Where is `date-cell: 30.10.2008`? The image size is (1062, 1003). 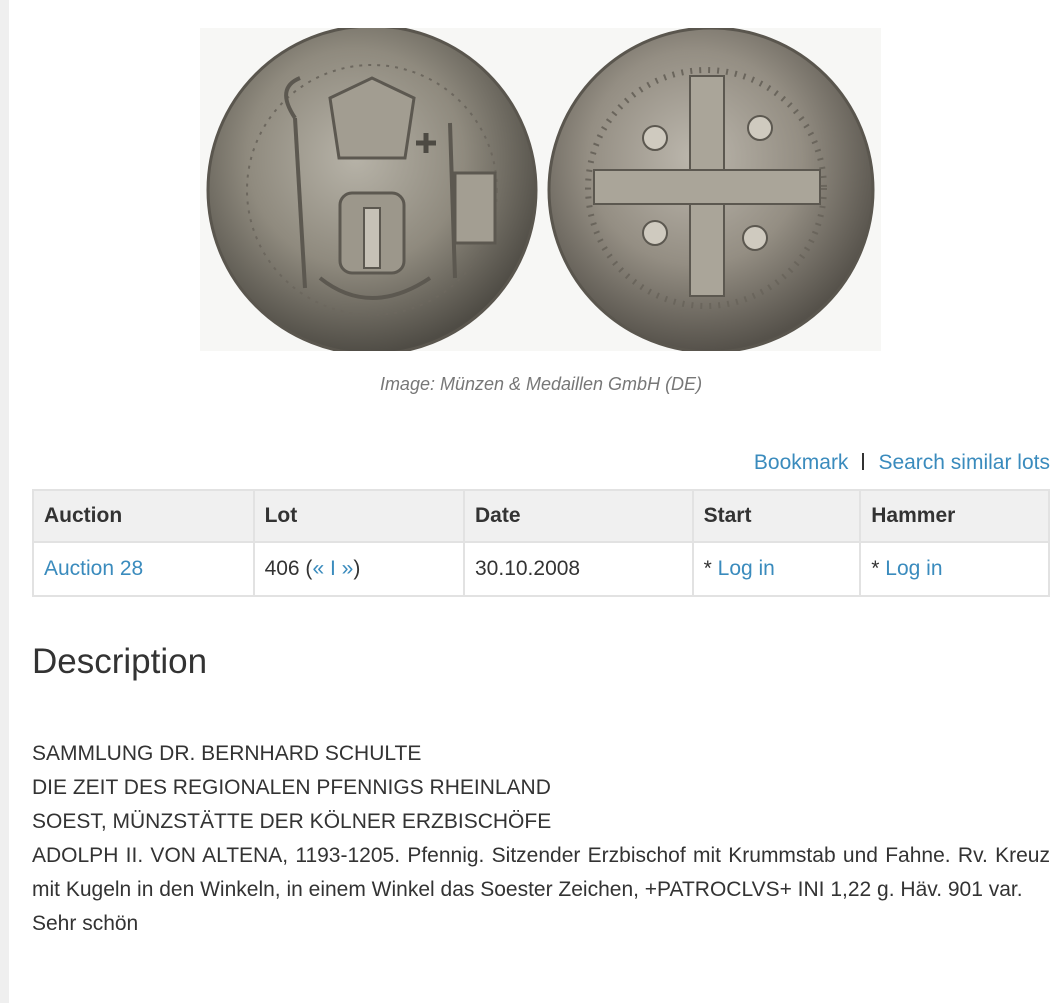 date-cell: 30.10.2008 is located at coordinates (578, 569).